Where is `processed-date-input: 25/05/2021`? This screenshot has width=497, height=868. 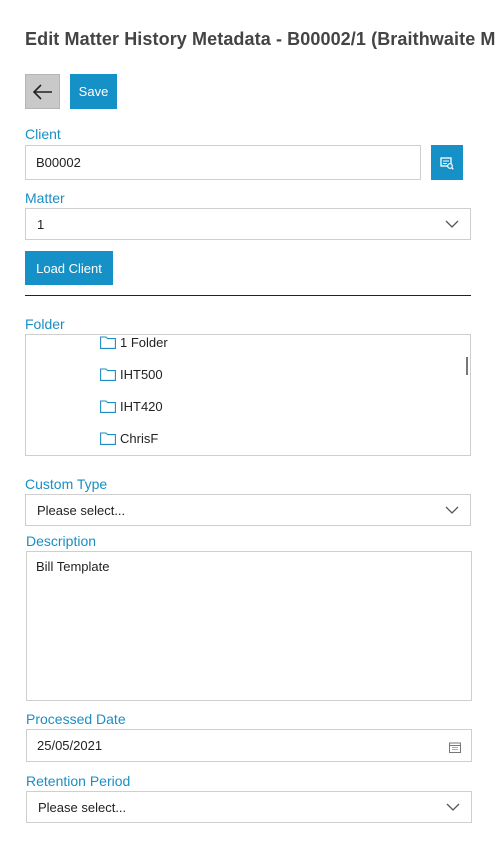 processed-date-input: 25/05/2021 is located at coordinates (249, 745).